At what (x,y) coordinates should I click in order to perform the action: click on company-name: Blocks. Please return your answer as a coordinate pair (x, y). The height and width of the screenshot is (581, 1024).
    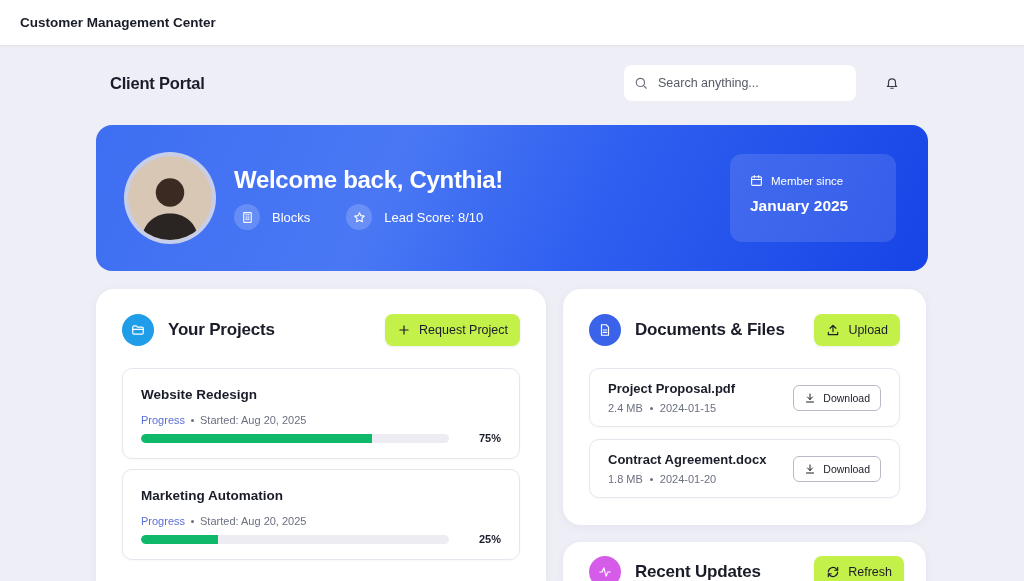
    Looking at the image, I should click on (291, 217).